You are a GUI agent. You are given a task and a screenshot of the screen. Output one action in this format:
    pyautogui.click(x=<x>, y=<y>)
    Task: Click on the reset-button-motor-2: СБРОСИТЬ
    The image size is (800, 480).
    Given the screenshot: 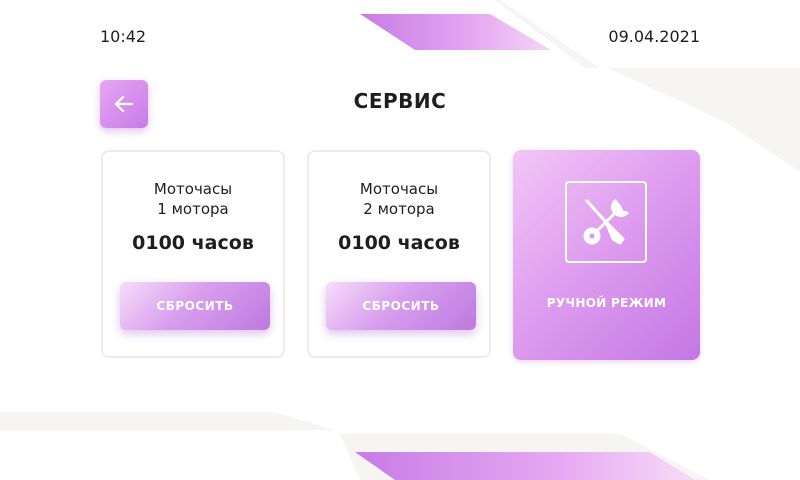 What is the action you would take?
    pyautogui.click(x=401, y=306)
    